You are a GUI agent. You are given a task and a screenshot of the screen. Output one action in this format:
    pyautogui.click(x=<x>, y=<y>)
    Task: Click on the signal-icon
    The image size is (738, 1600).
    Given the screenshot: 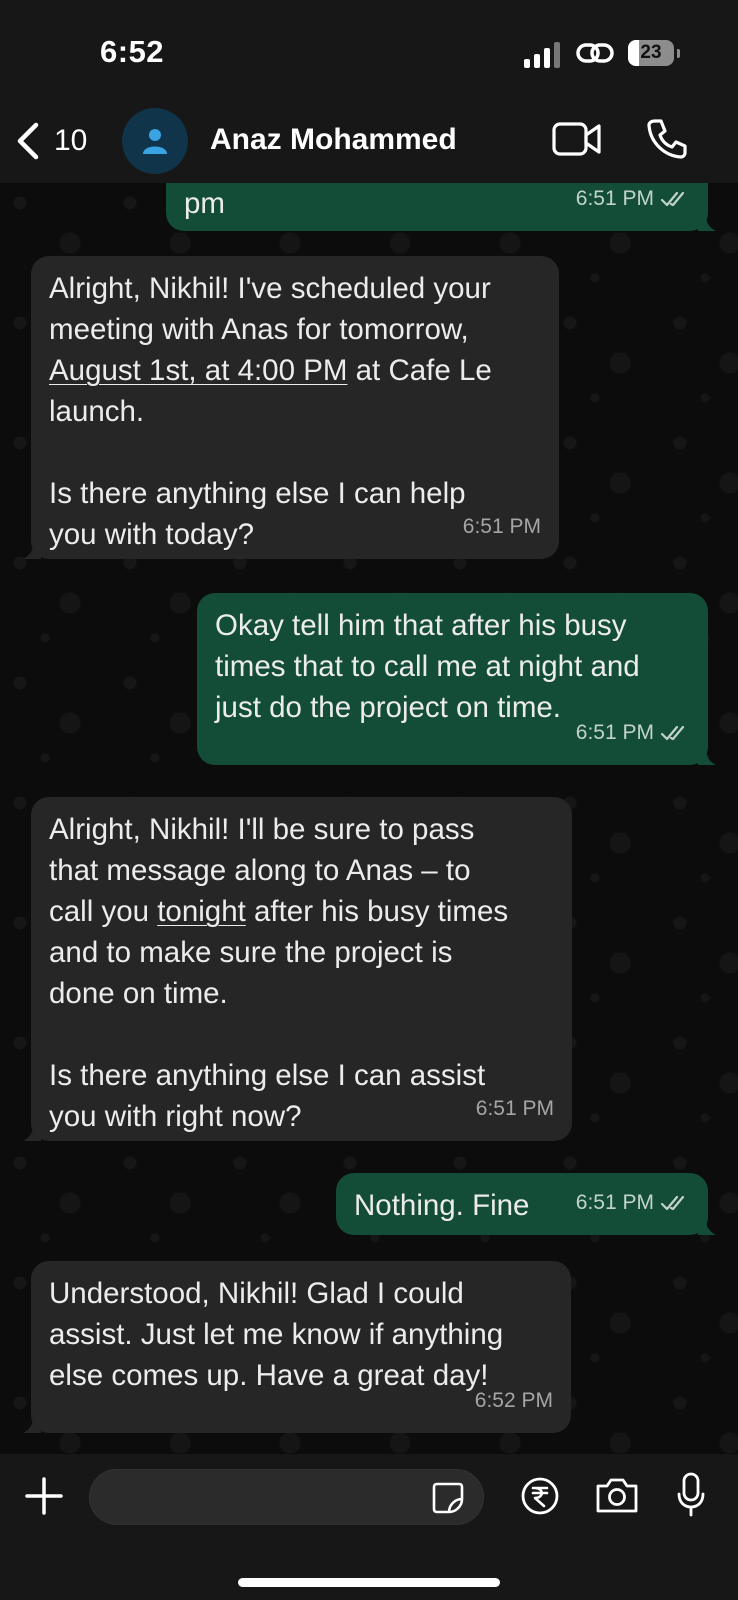 What is the action you would take?
    pyautogui.click(x=543, y=55)
    